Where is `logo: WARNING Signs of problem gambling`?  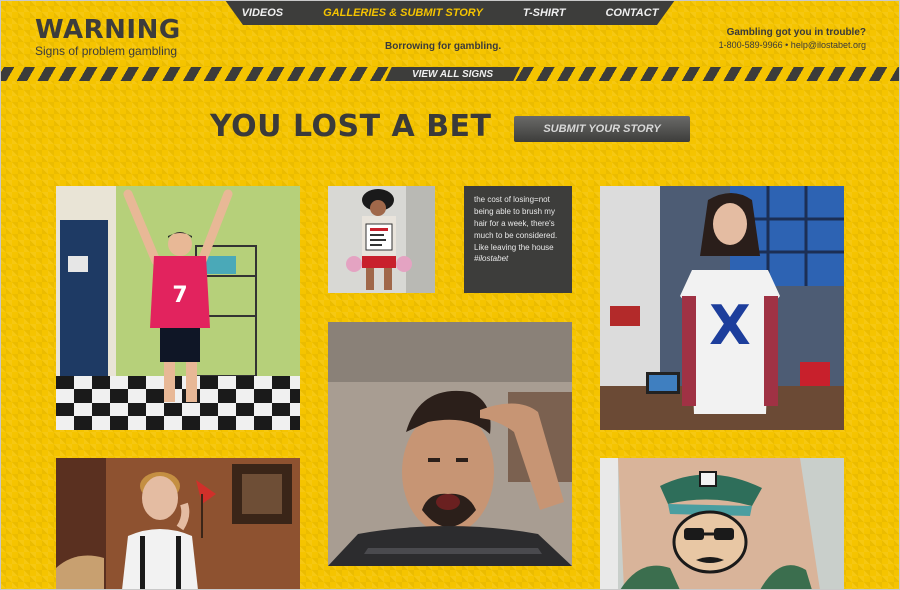
logo: WARNING Signs of problem gambling is located at coordinates (108, 37).